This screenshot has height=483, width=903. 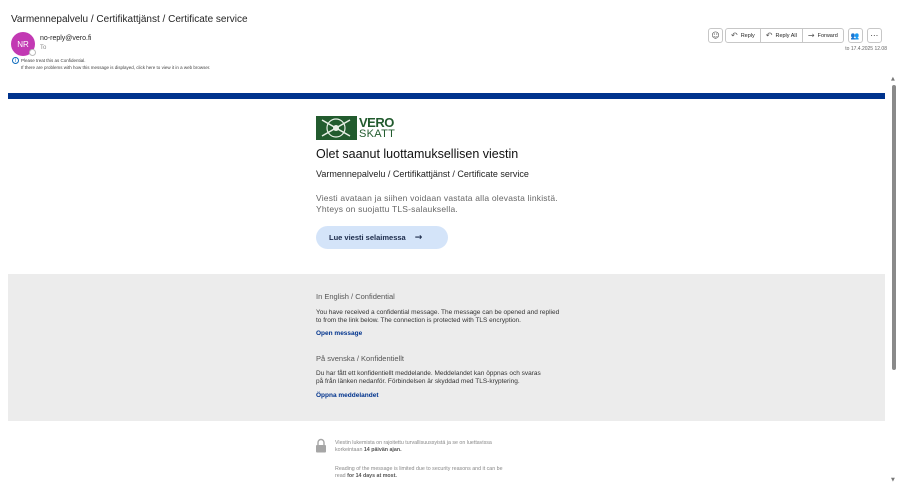 What do you see at coordinates (355, 296) in the screenshot?
I see `english-heading: In English / Confidential` at bounding box center [355, 296].